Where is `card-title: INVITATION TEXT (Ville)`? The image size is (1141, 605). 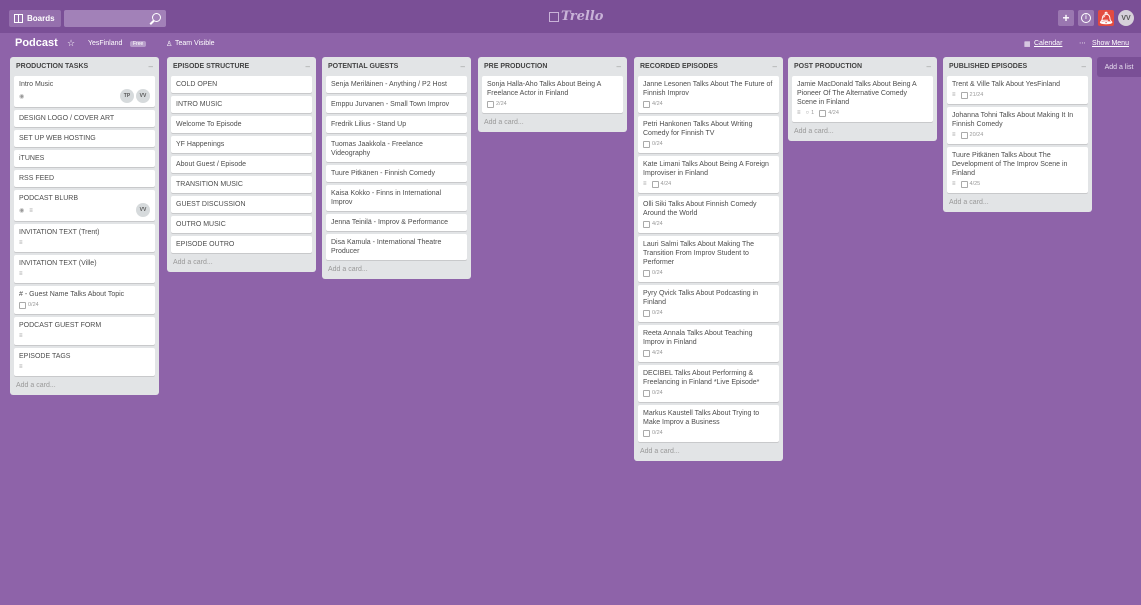 card-title: INVITATION TEXT (Ville) is located at coordinates (58, 263).